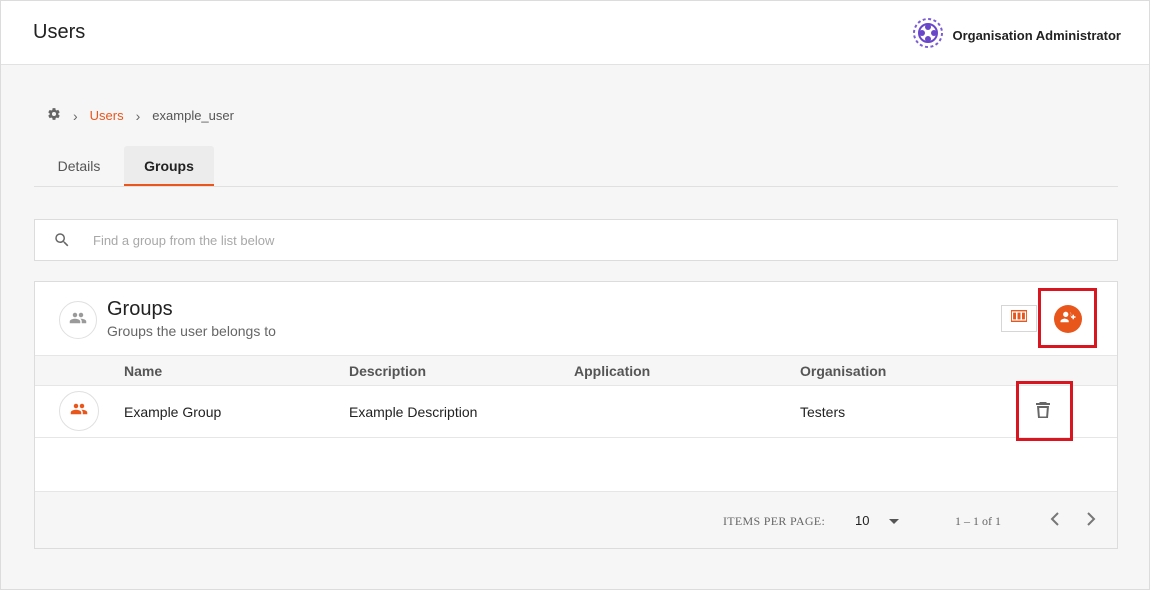 The width and height of the screenshot is (1150, 590). Describe the element at coordinates (79, 166) in the screenshot. I see `tab-details: Details` at that location.